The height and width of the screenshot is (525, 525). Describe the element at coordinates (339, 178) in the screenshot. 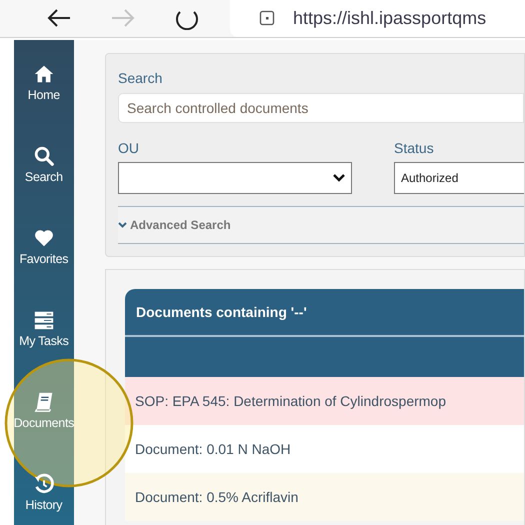

I see `chevron-down-icon` at that location.